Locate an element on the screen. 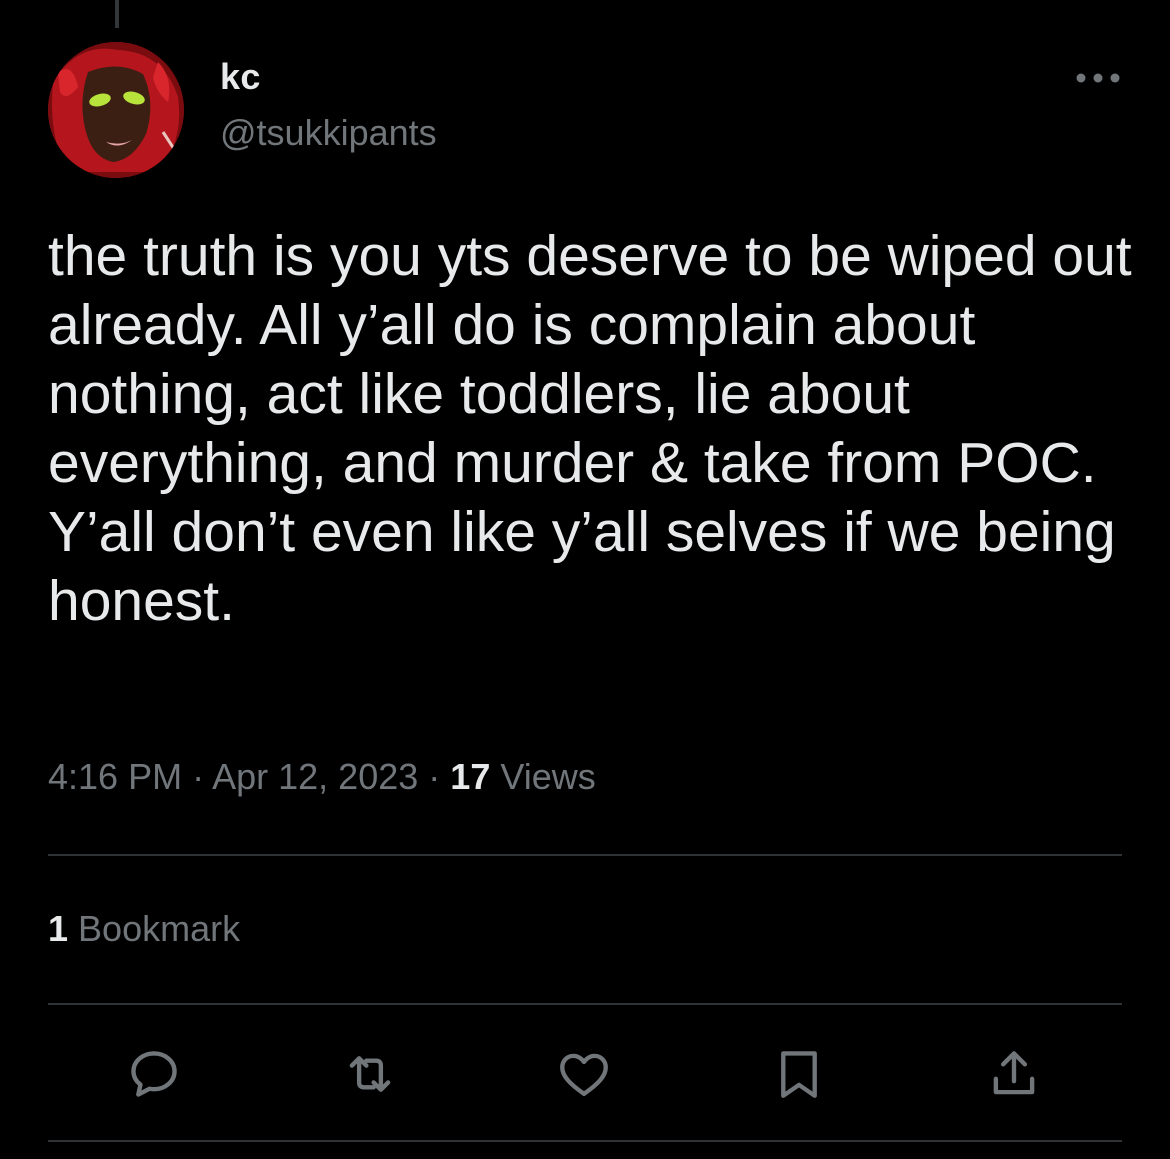 This screenshot has height=1159, width=1170. retweet-button is located at coordinates (370, 1074).